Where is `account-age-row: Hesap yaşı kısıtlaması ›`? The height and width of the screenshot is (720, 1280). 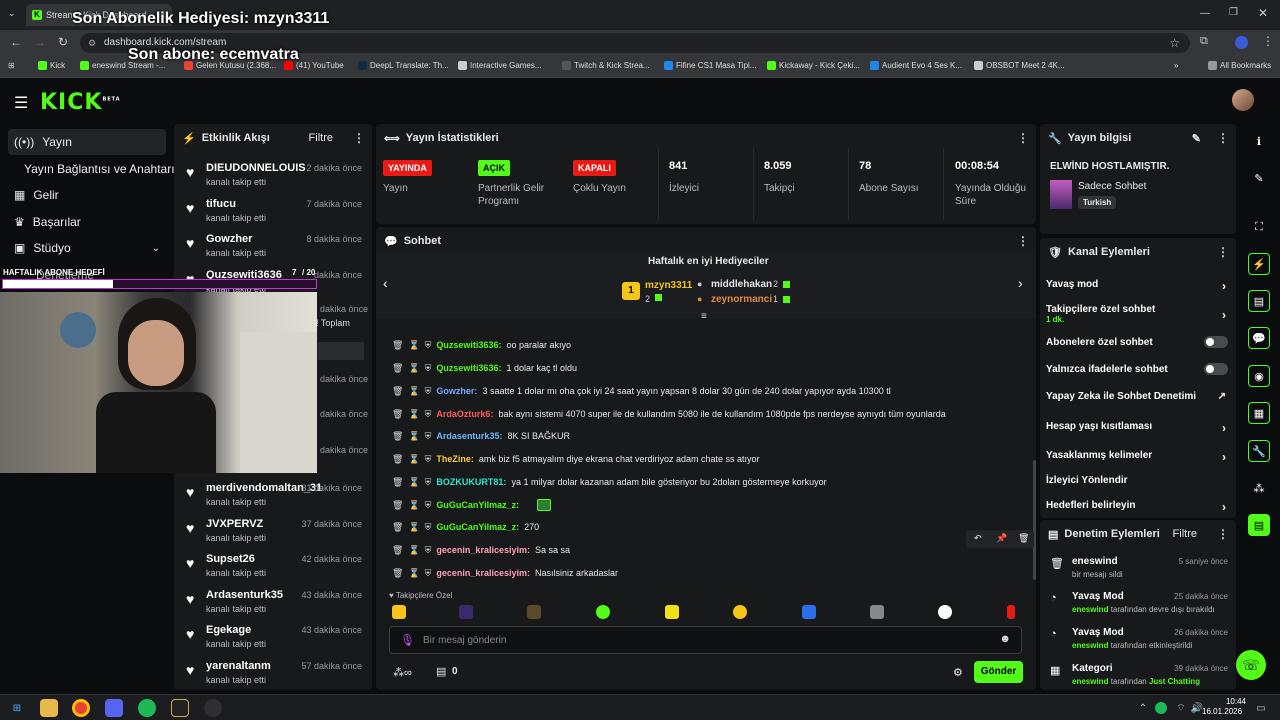 account-age-row: Hesap yaşı kısıtlaması › is located at coordinates (1136, 428).